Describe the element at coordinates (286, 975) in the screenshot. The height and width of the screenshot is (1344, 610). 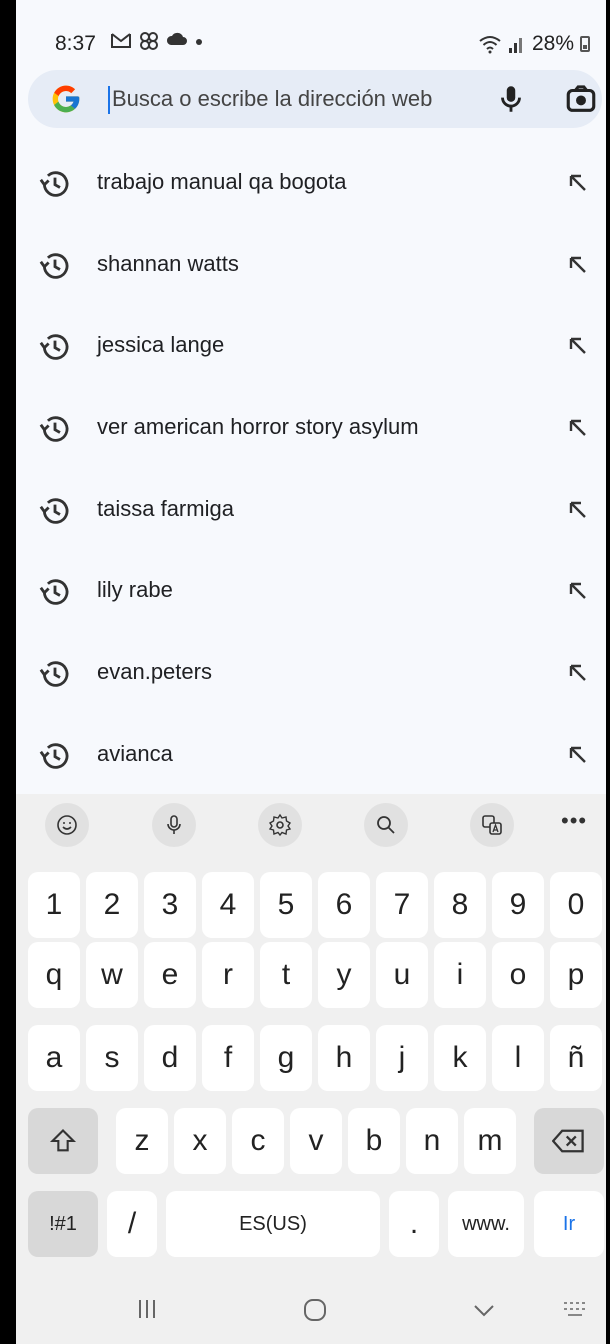
I see `key-t: t` at that location.